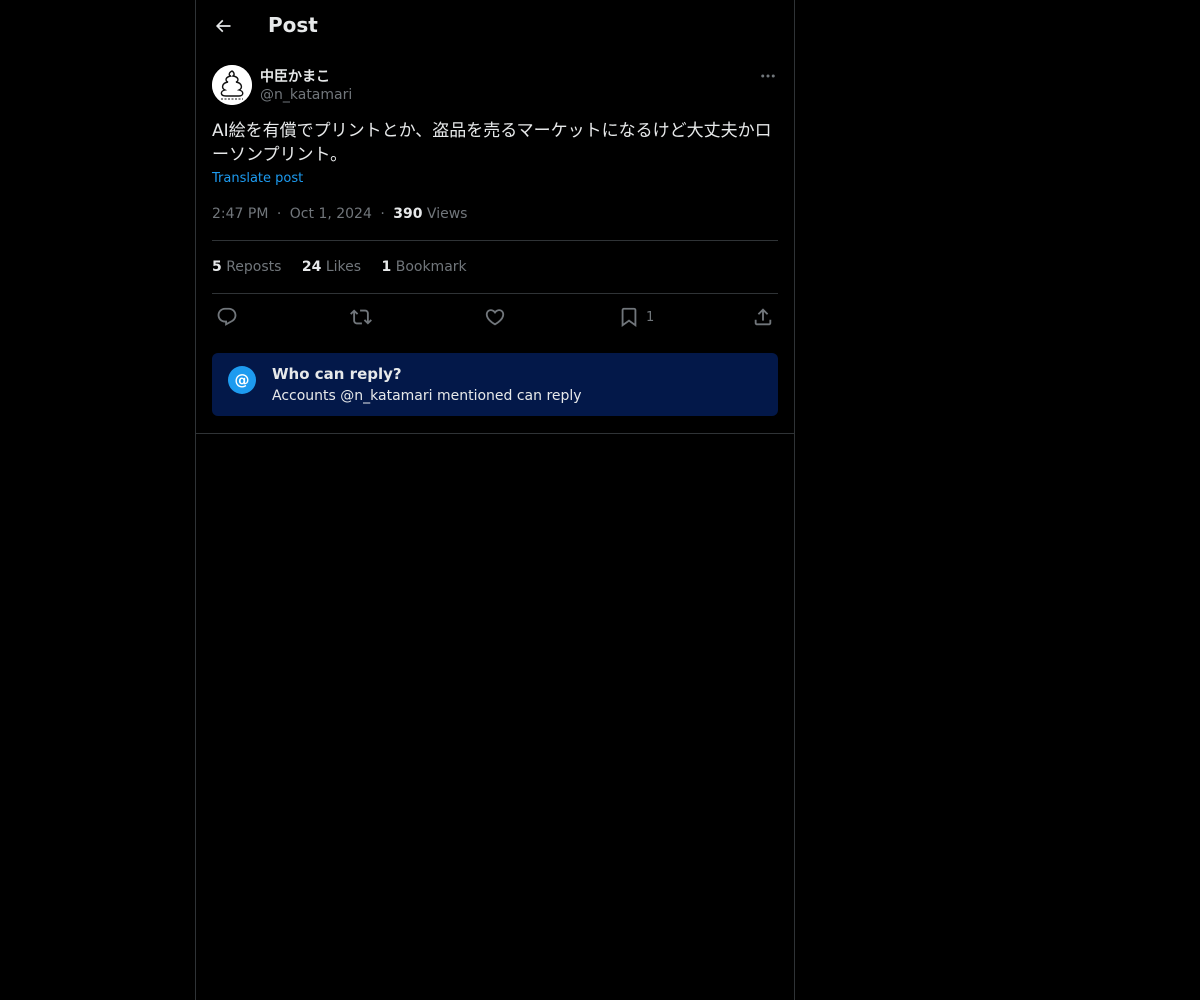 The image size is (1200, 1000). Describe the element at coordinates (295, 76) in the screenshot. I see `author-name: 中臣かまこ` at that location.